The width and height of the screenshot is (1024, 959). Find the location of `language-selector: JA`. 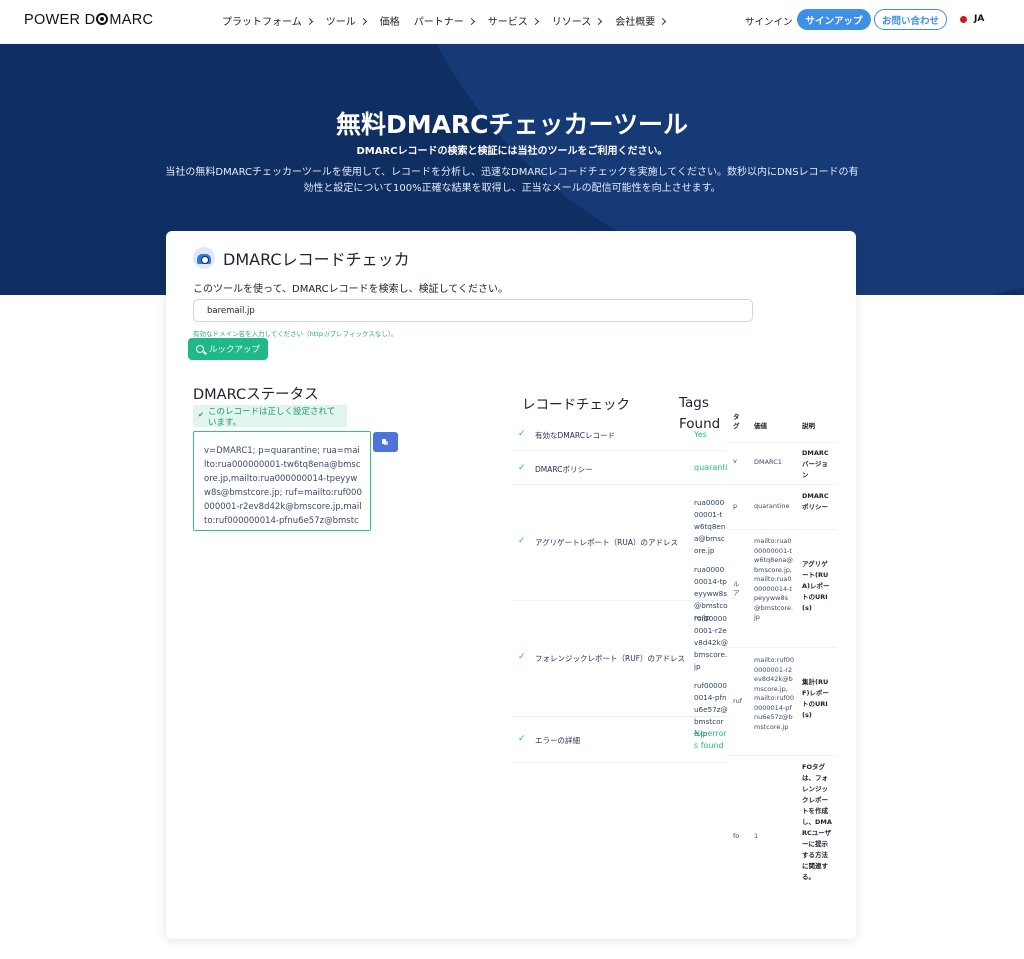

language-selector: JA is located at coordinates (972, 19).